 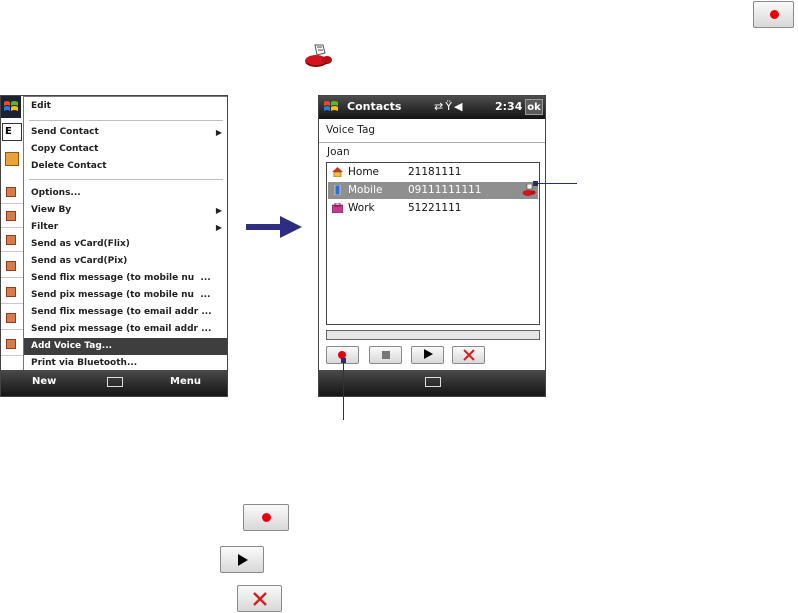 I want to click on play-button-inline, so click(x=242, y=559).